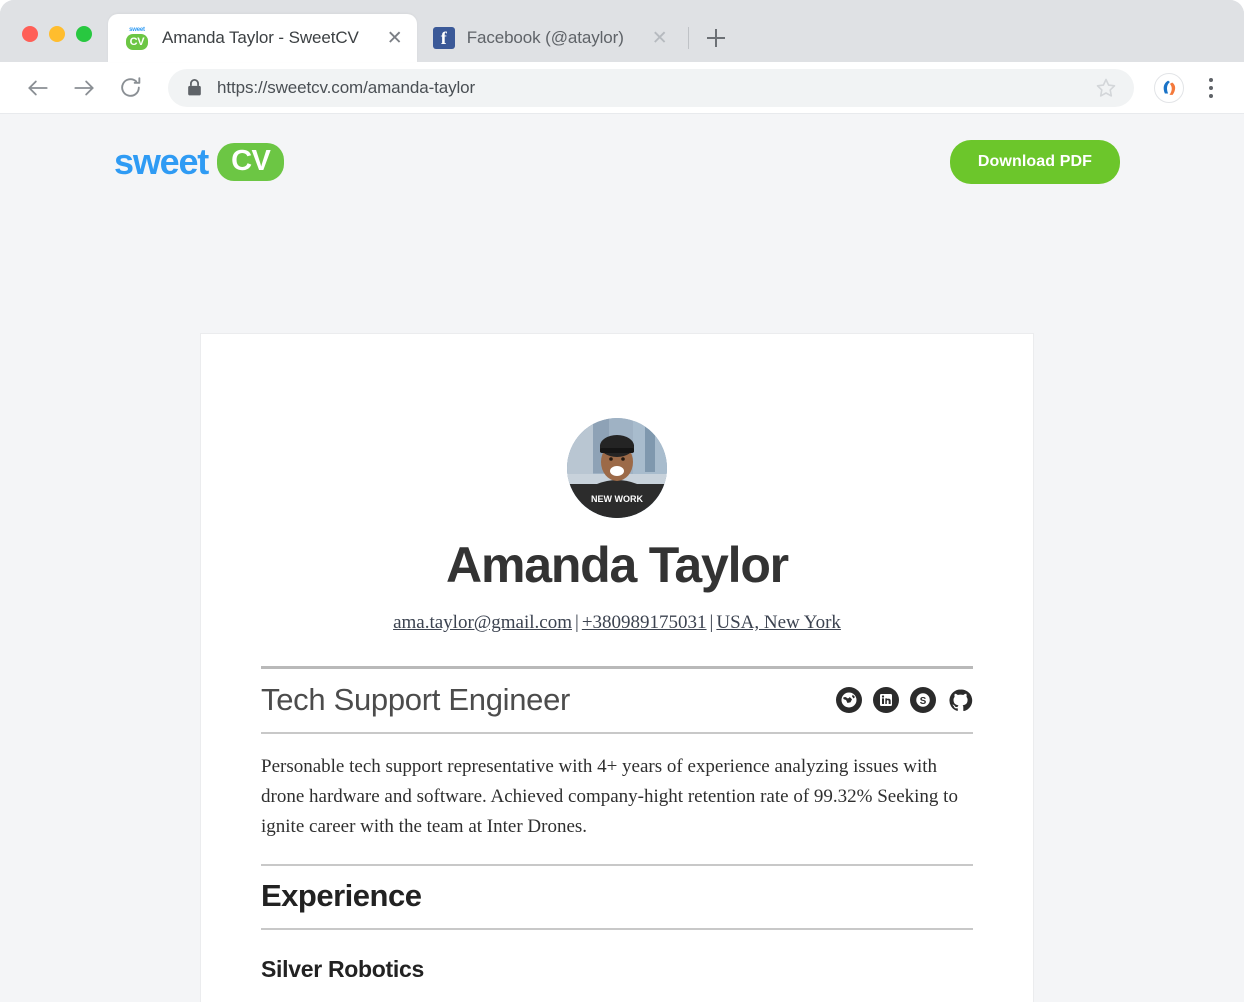  Describe the element at coordinates (61, 44) in the screenshot. I see `window-controls` at that location.